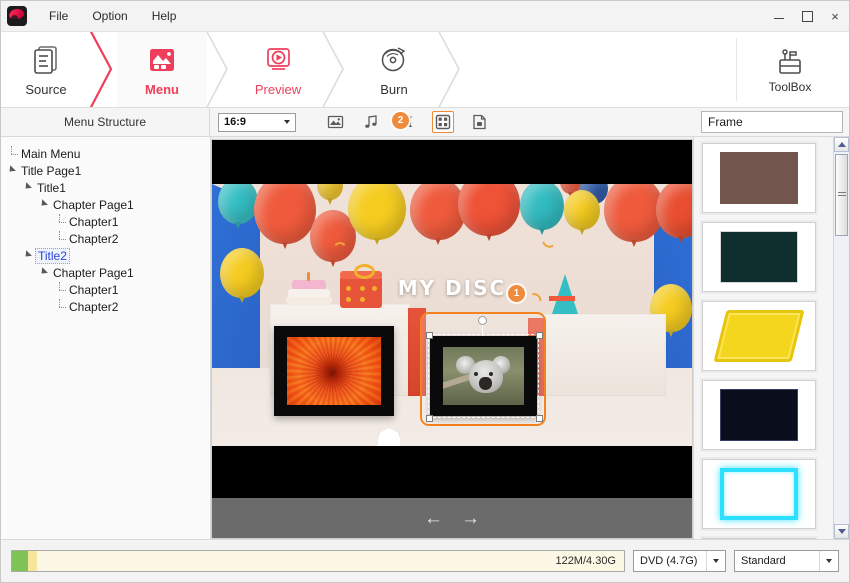 The image size is (850, 583). I want to click on rotate-handle-knob, so click(482, 320).